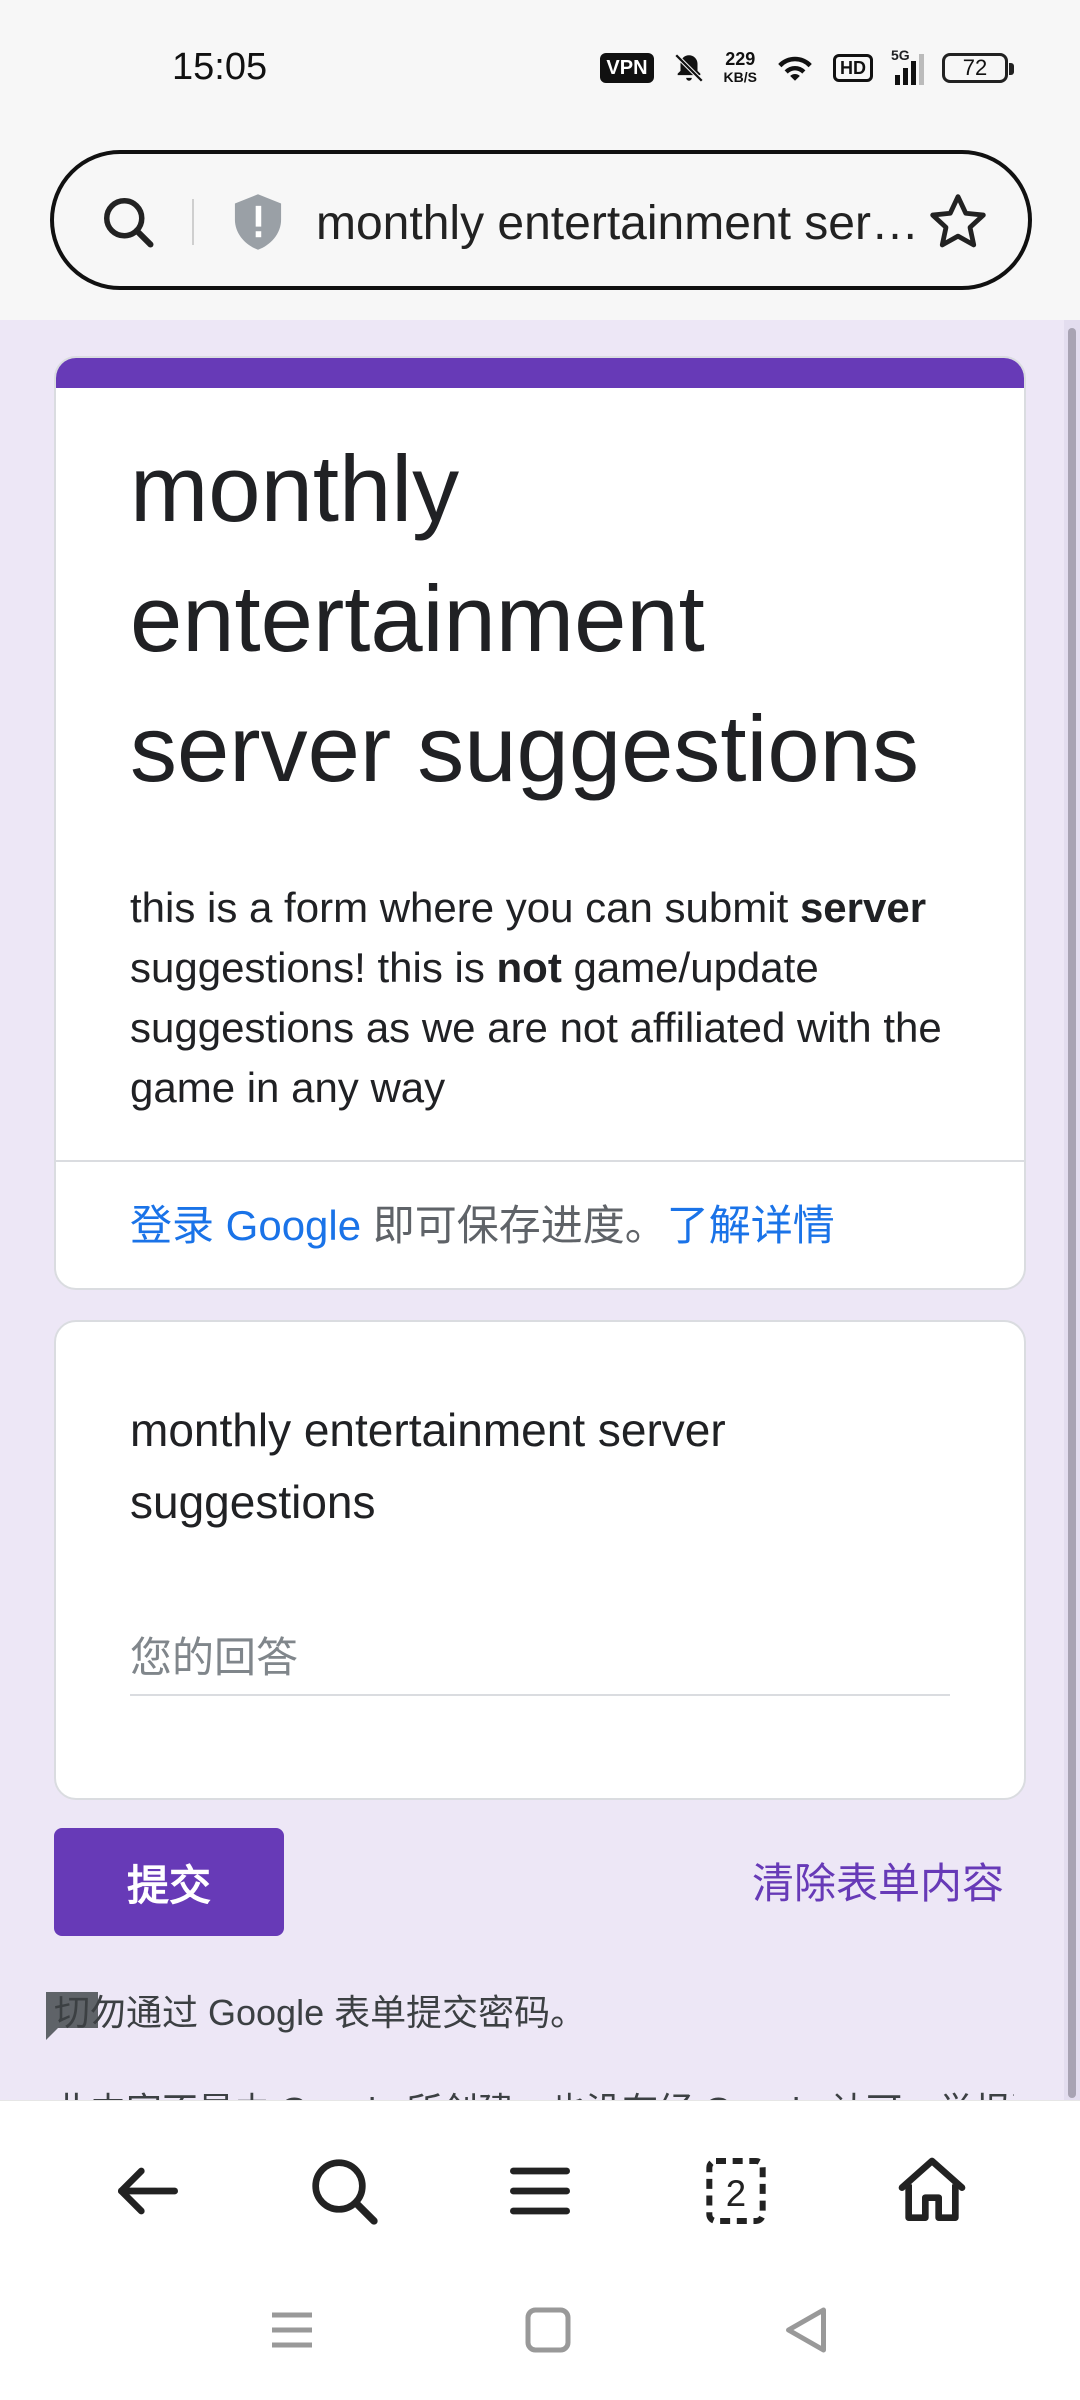 Image resolution: width=1080 pixels, height=2400 pixels. What do you see at coordinates (978, 68) in the screenshot?
I see `battery-icon: 72` at bounding box center [978, 68].